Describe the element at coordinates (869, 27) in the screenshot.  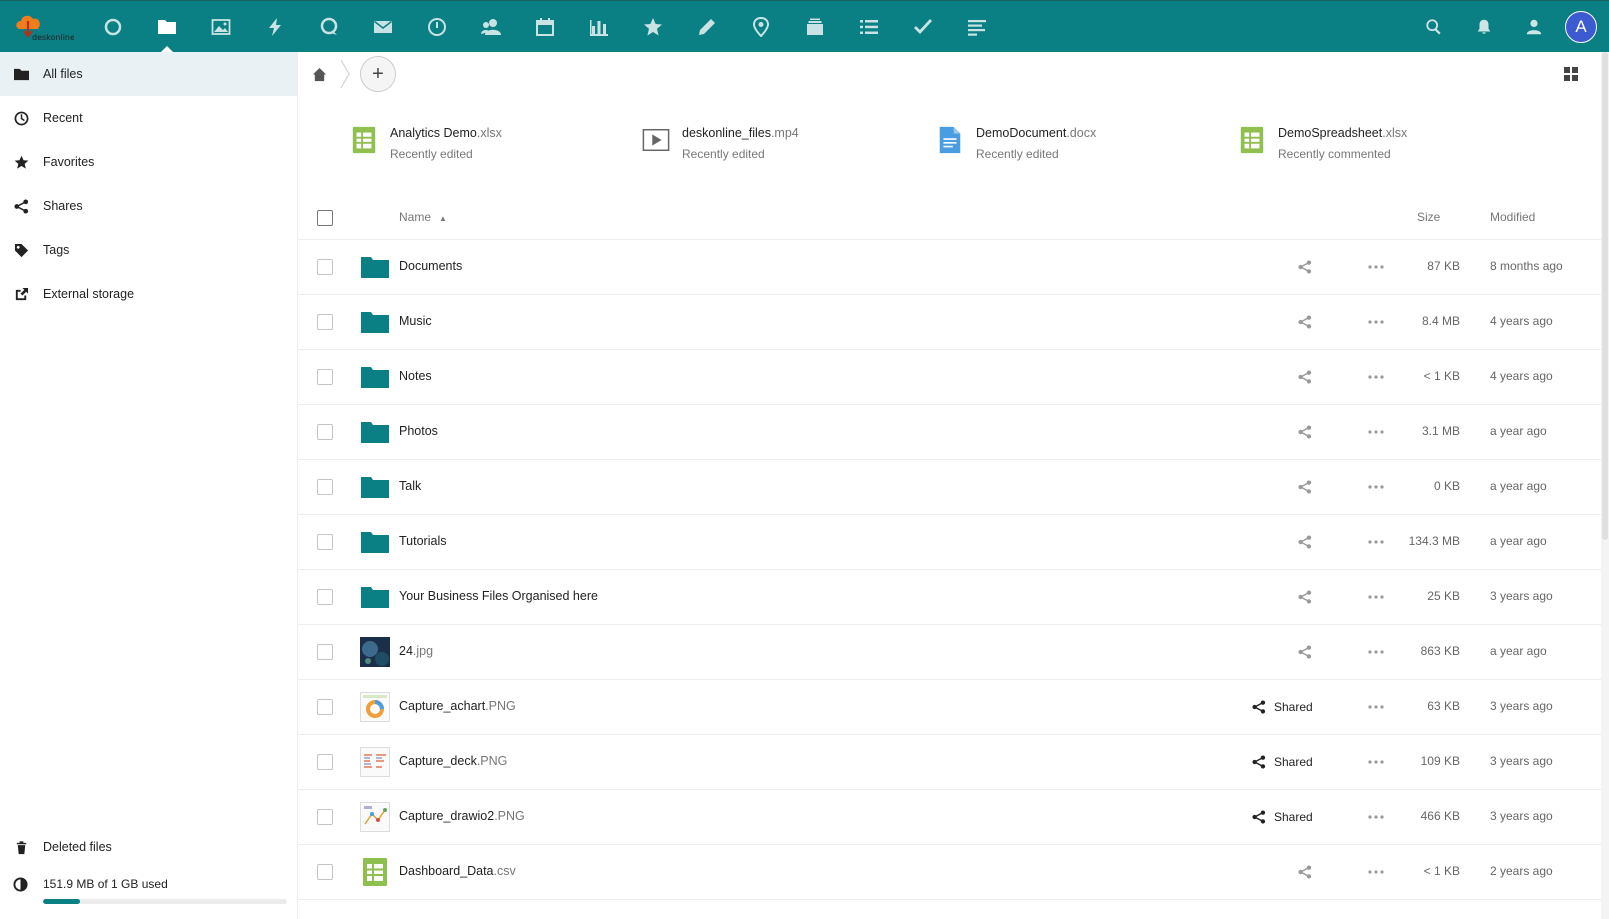
I see `app-checklist` at that location.